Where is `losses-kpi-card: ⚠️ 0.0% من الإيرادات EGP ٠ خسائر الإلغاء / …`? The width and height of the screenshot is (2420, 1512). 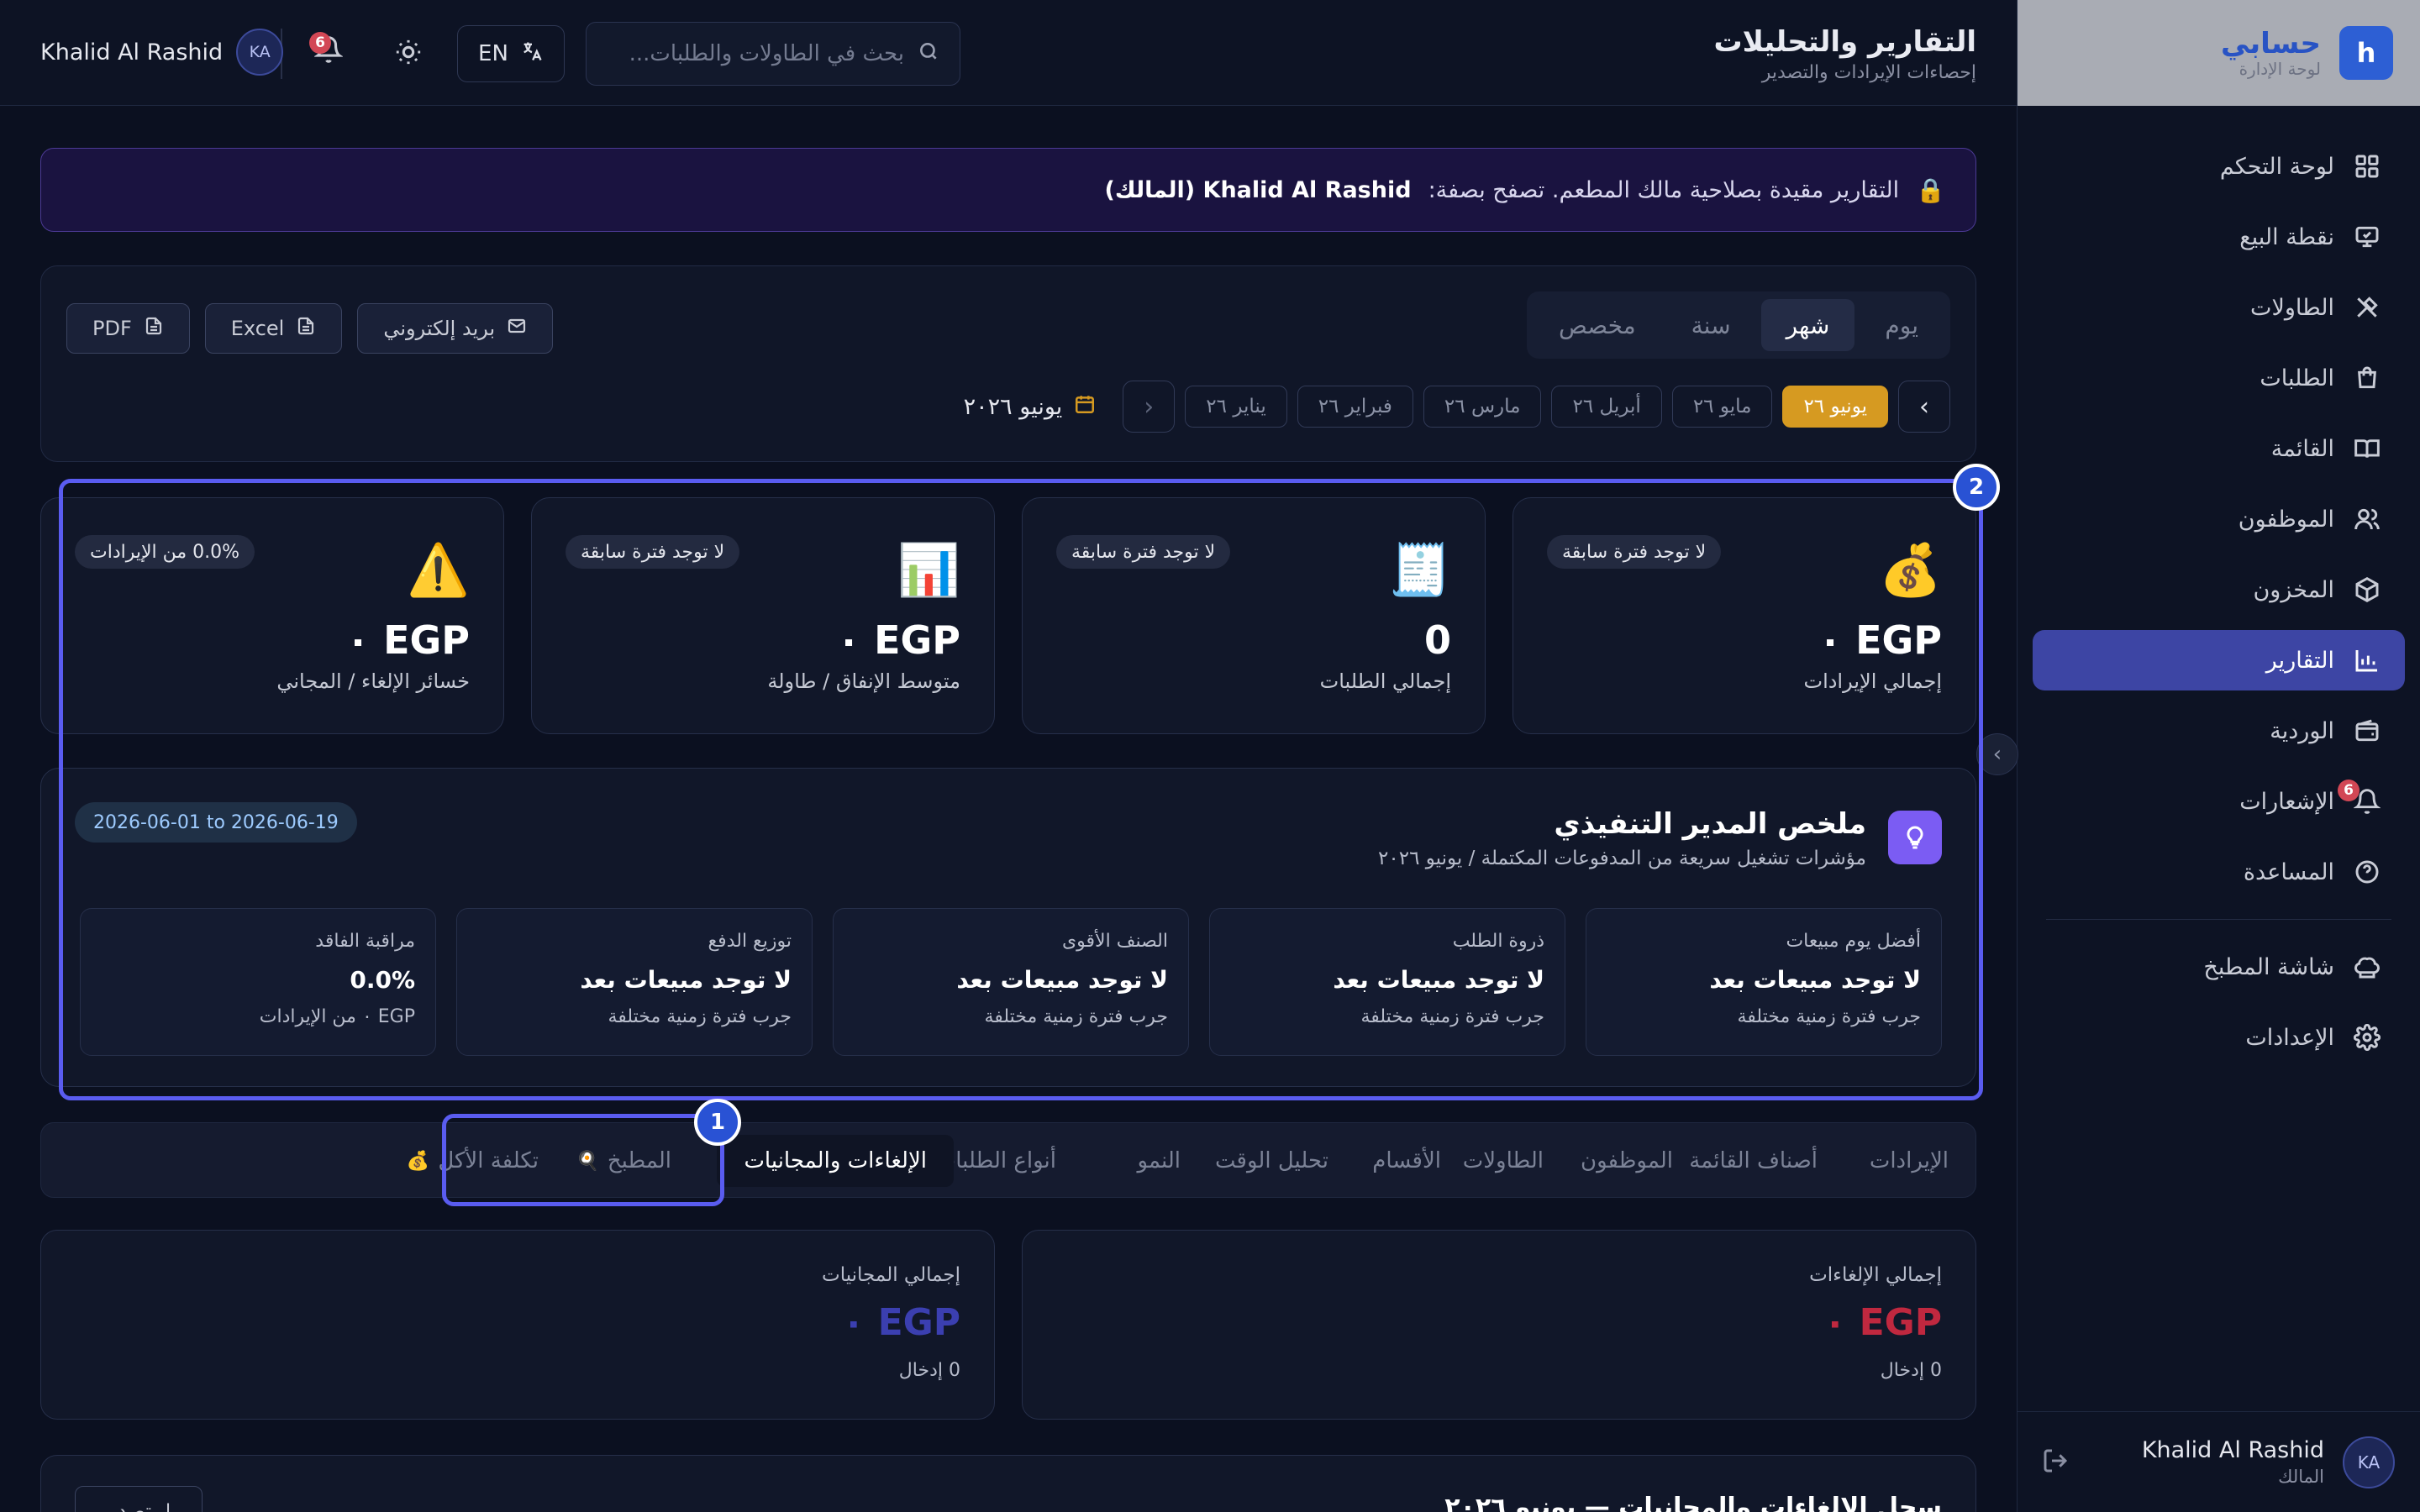 losses-kpi-card: ⚠️ 0.0% من الإيرادات EGP ٠ خسائر الإلغاء / … is located at coordinates (272, 615).